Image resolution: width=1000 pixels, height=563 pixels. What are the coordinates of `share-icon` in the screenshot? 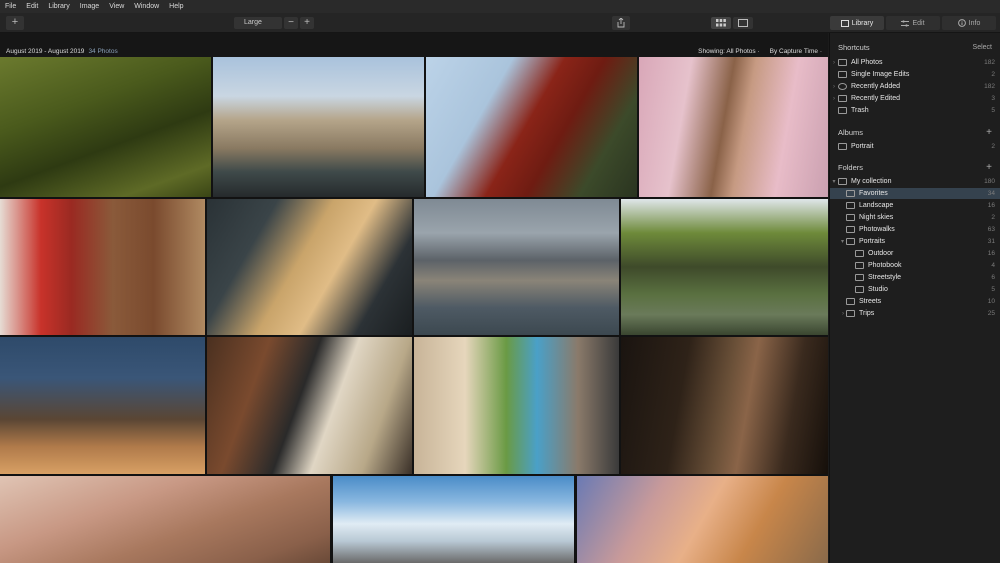 It's located at (621, 23).